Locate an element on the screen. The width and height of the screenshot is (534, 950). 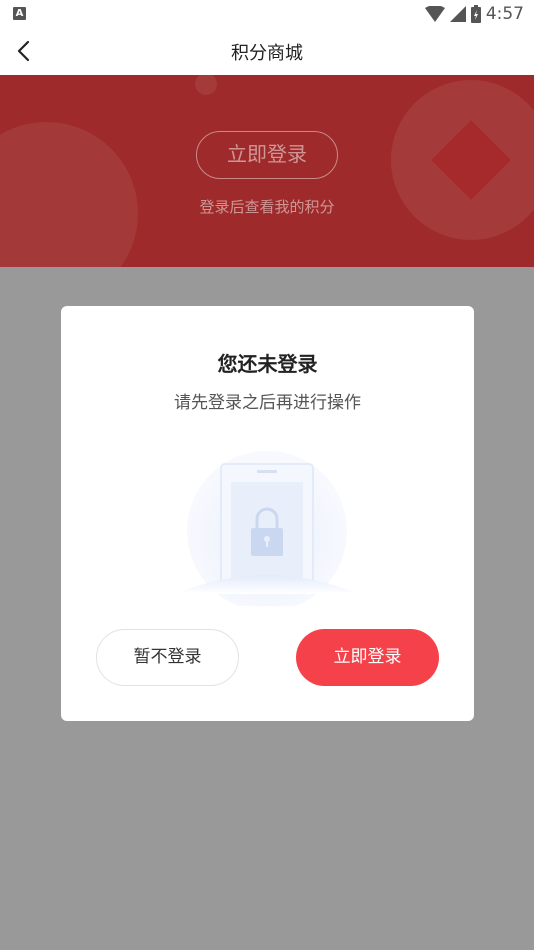
not-now-button: 暂不登录 is located at coordinates (167, 657).